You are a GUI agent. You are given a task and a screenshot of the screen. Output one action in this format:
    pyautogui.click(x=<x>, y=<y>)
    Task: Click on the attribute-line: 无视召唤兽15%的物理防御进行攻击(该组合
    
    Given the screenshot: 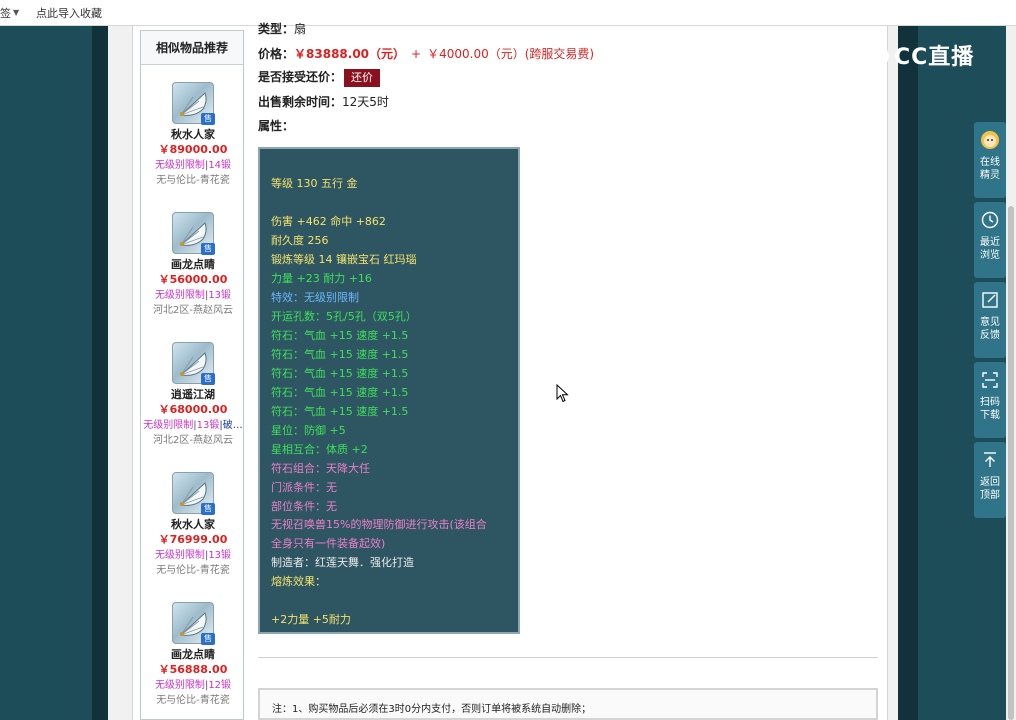 What is the action you would take?
    pyautogui.click(x=379, y=524)
    